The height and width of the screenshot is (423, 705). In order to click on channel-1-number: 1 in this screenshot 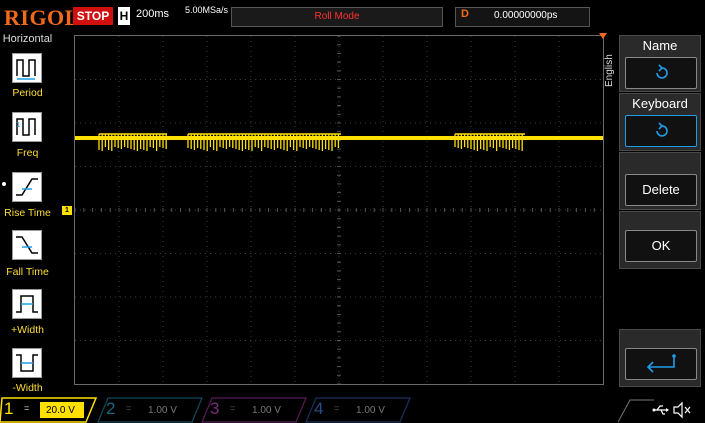, I will do `click(9, 408)`.